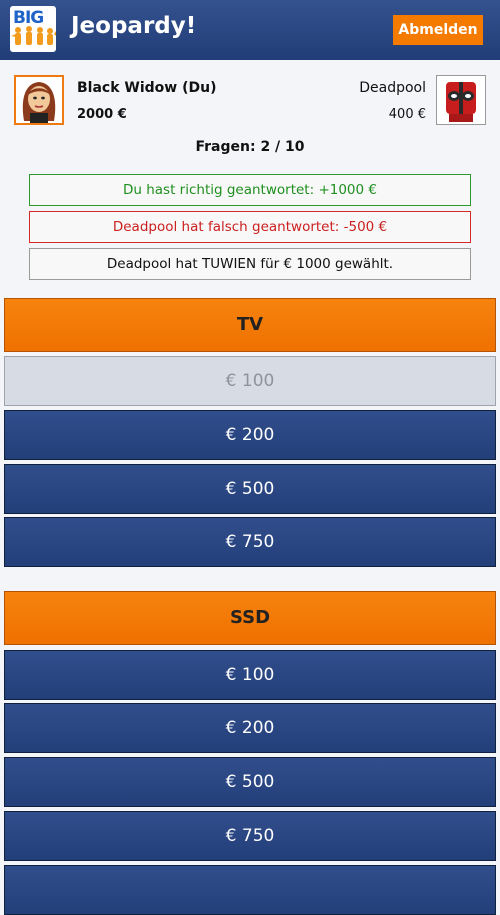  Describe the element at coordinates (250, 381) in the screenshot. I see `question-tv-100: € 100` at that location.